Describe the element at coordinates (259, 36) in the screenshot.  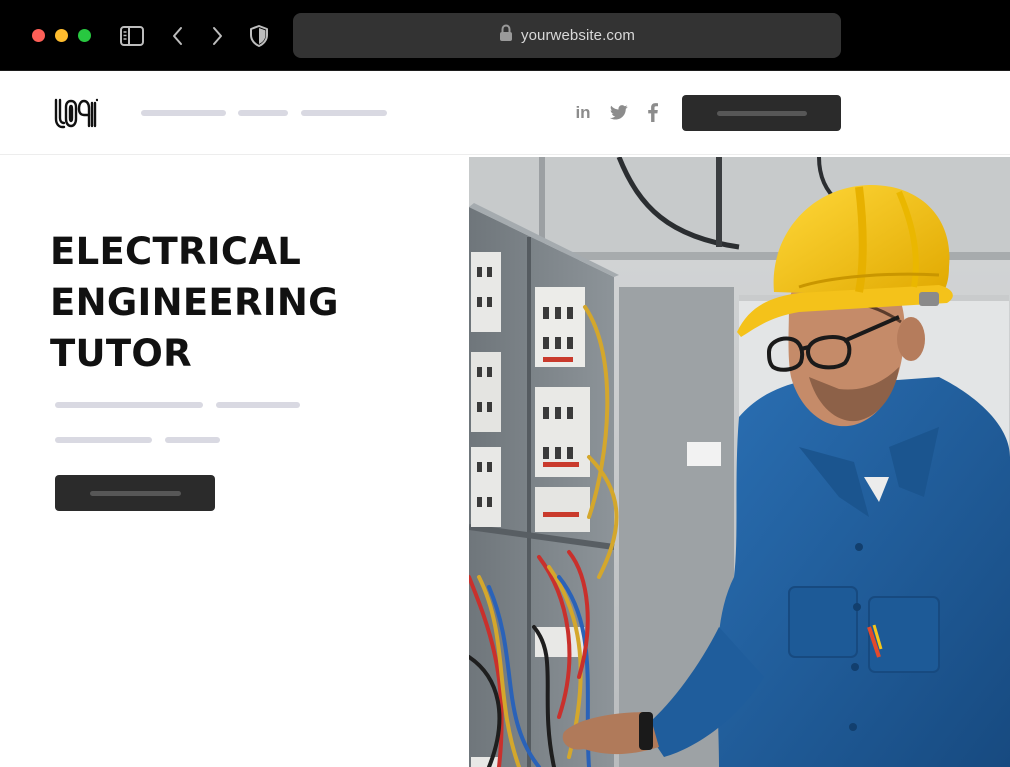
I see `shield-icon` at that location.